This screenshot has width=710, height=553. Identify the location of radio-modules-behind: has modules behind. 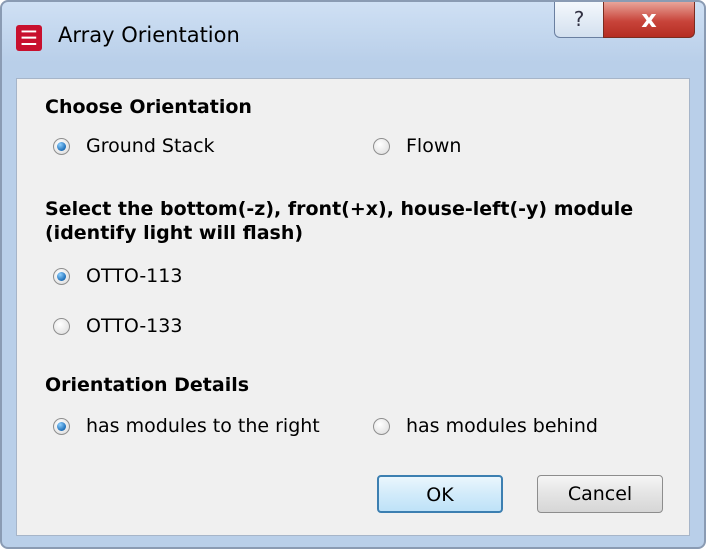
(485, 426).